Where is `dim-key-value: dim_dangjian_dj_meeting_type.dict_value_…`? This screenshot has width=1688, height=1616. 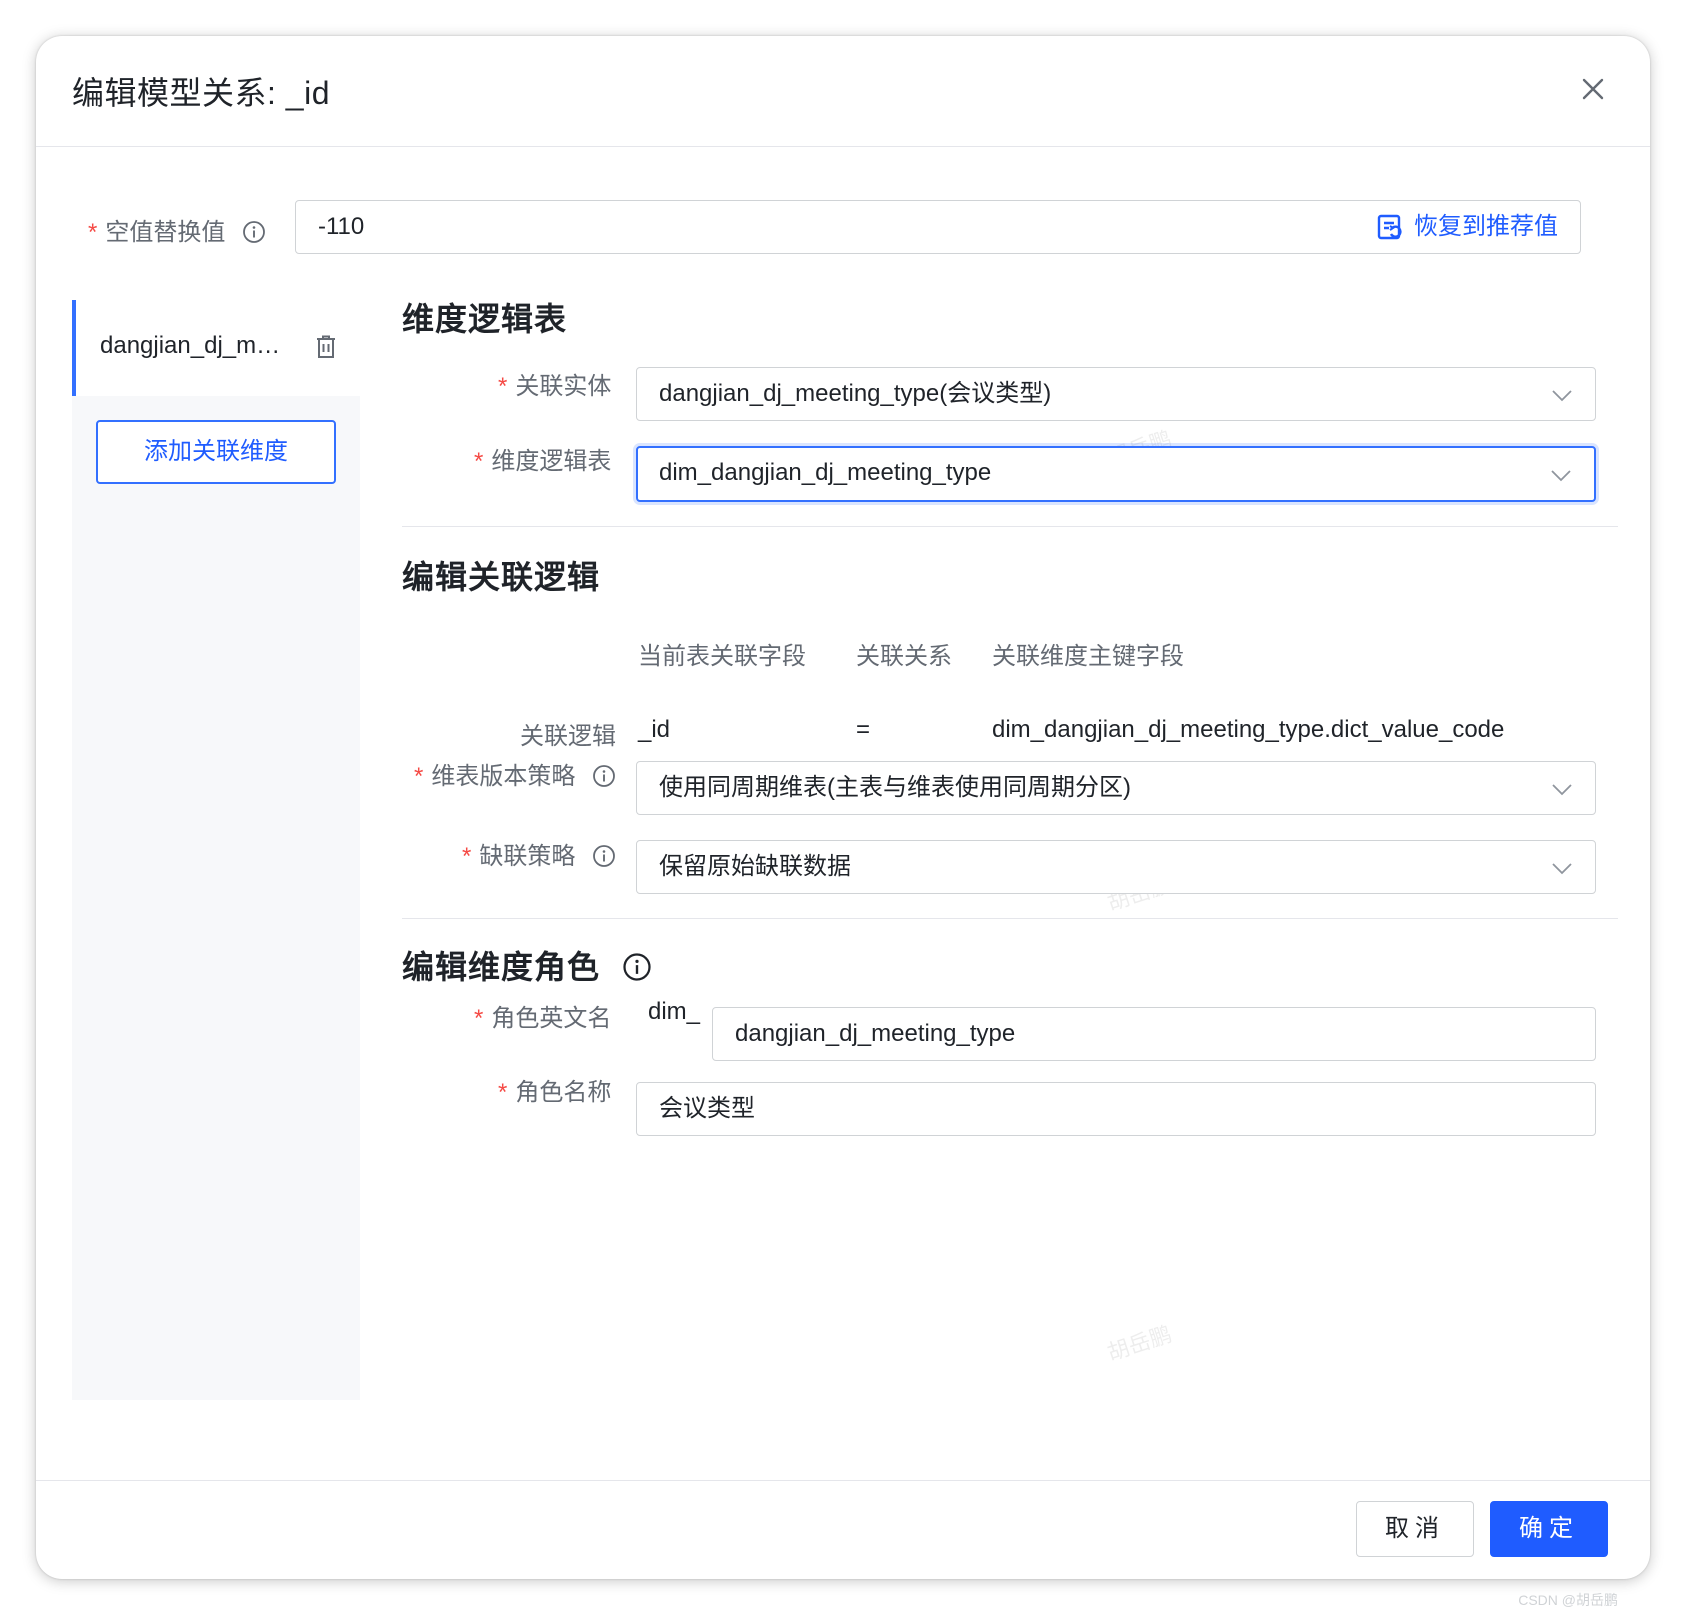 dim-key-value: dim_dangjian_dj_meeting_type.dict_value_… is located at coordinates (1248, 729).